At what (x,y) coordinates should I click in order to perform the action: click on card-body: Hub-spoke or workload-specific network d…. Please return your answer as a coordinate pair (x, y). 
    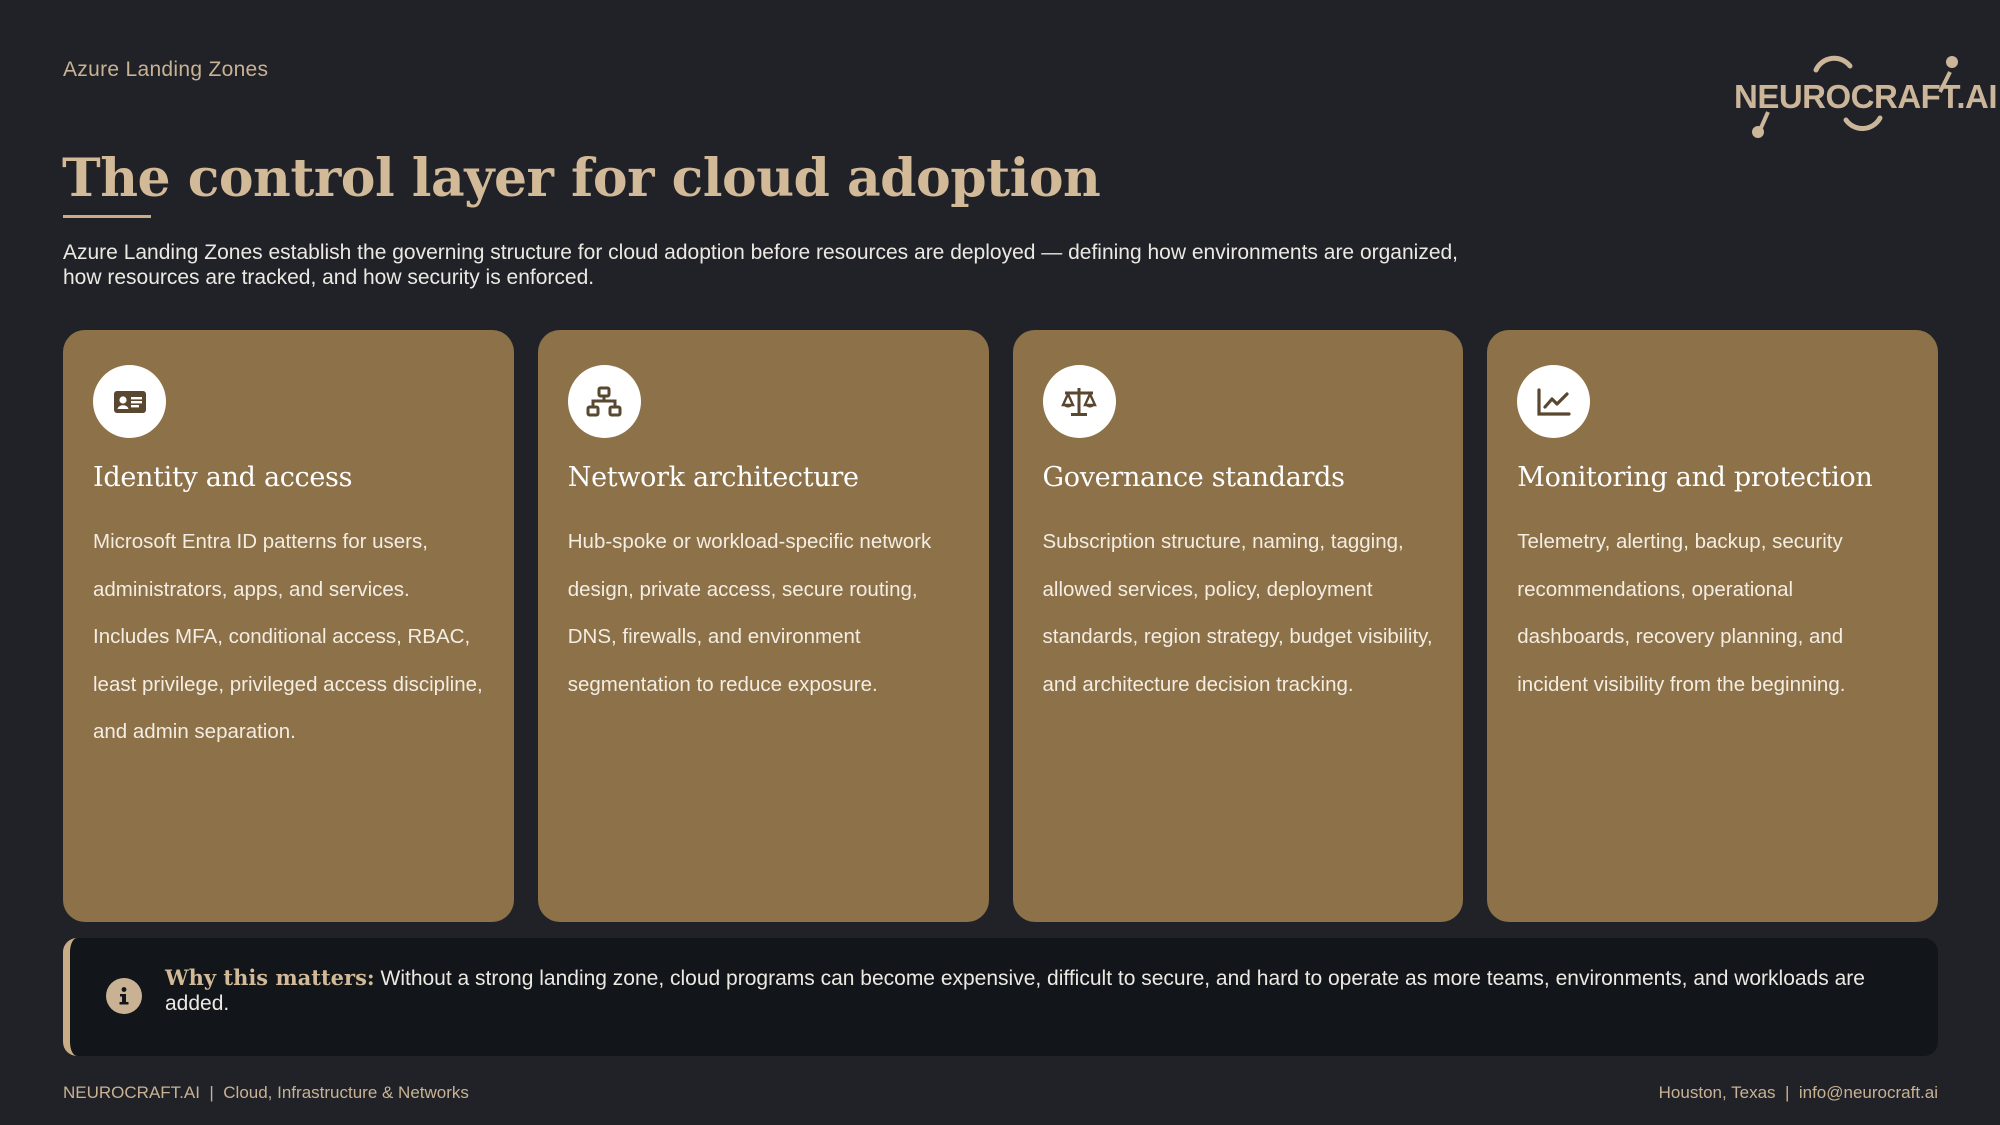
    Looking at the image, I should click on (749, 613).